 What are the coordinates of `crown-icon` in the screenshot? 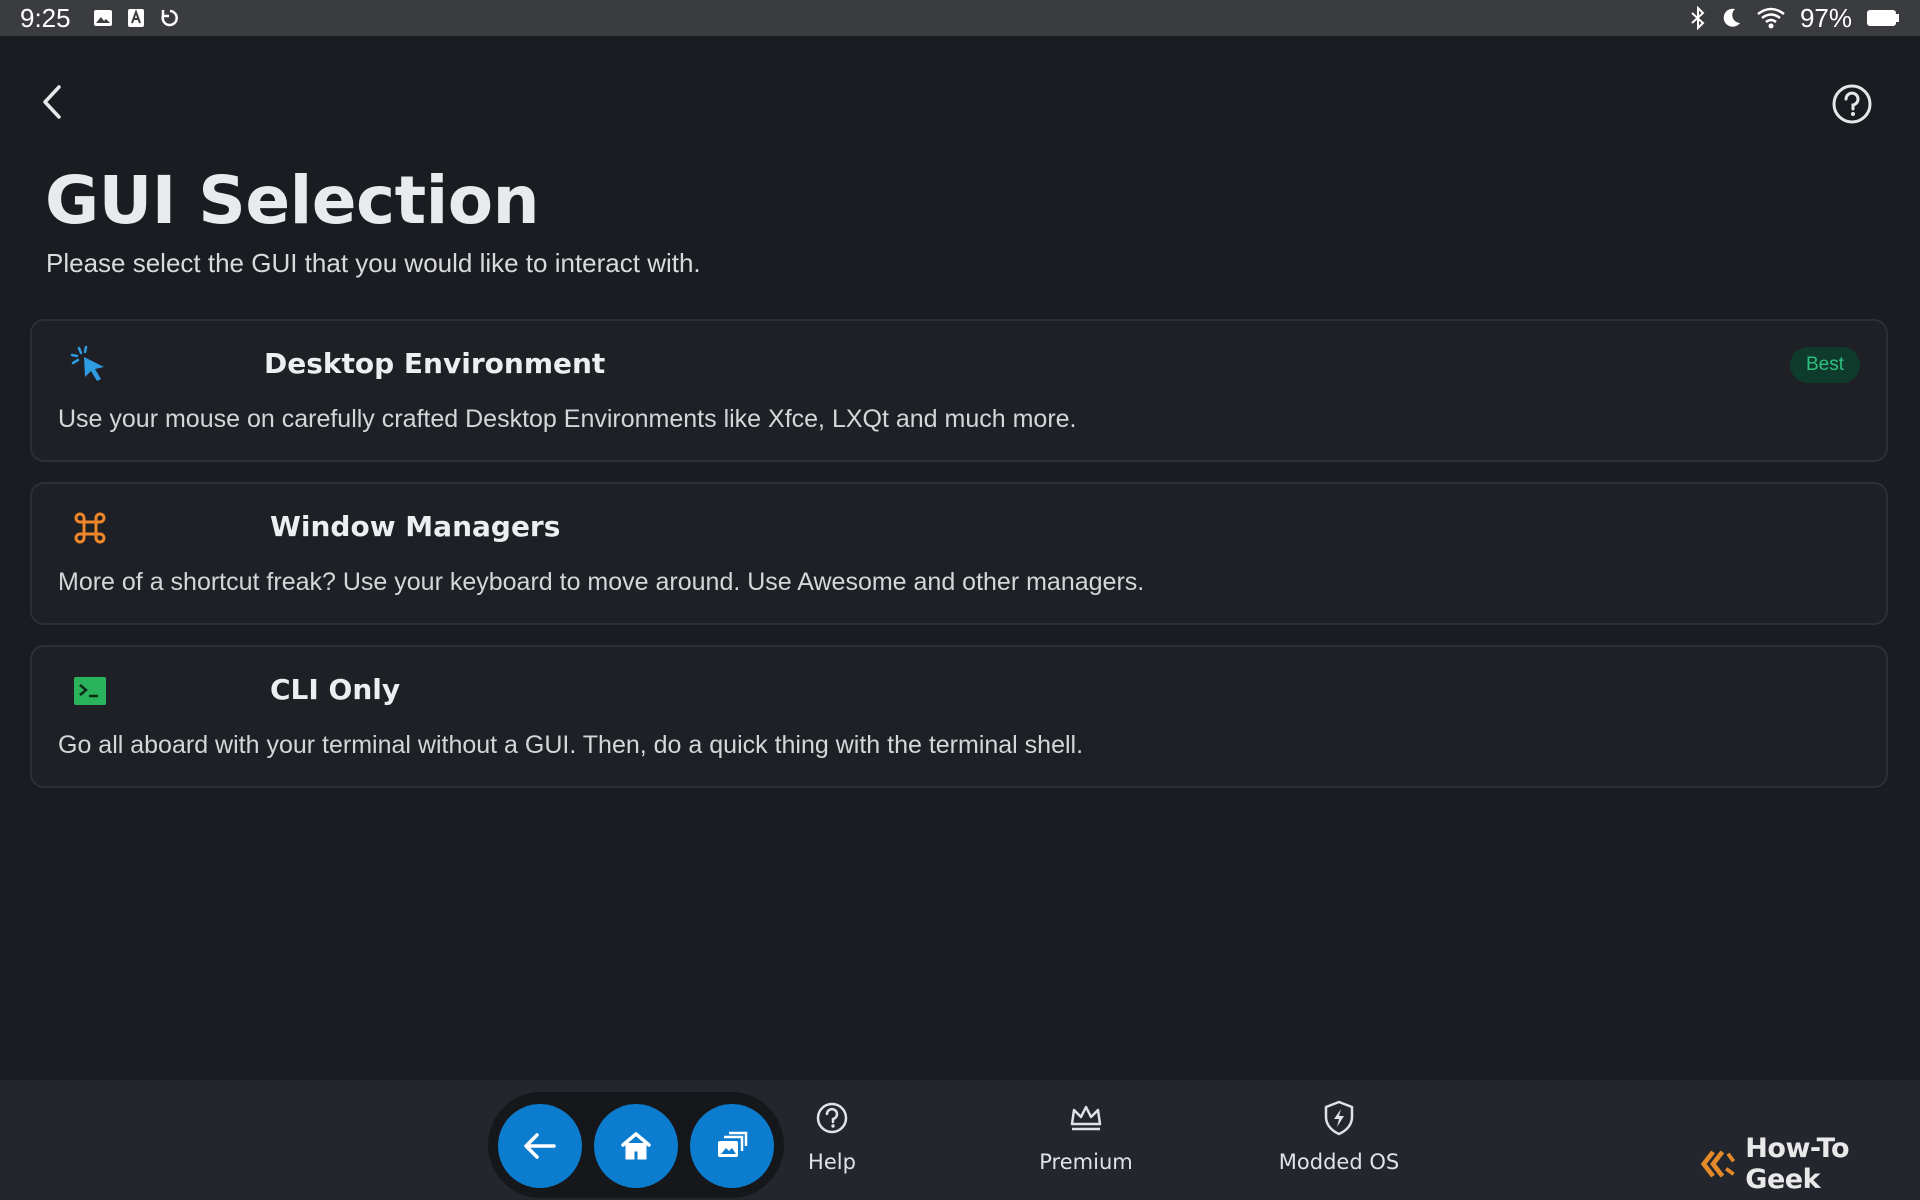 It's located at (1086, 1118).